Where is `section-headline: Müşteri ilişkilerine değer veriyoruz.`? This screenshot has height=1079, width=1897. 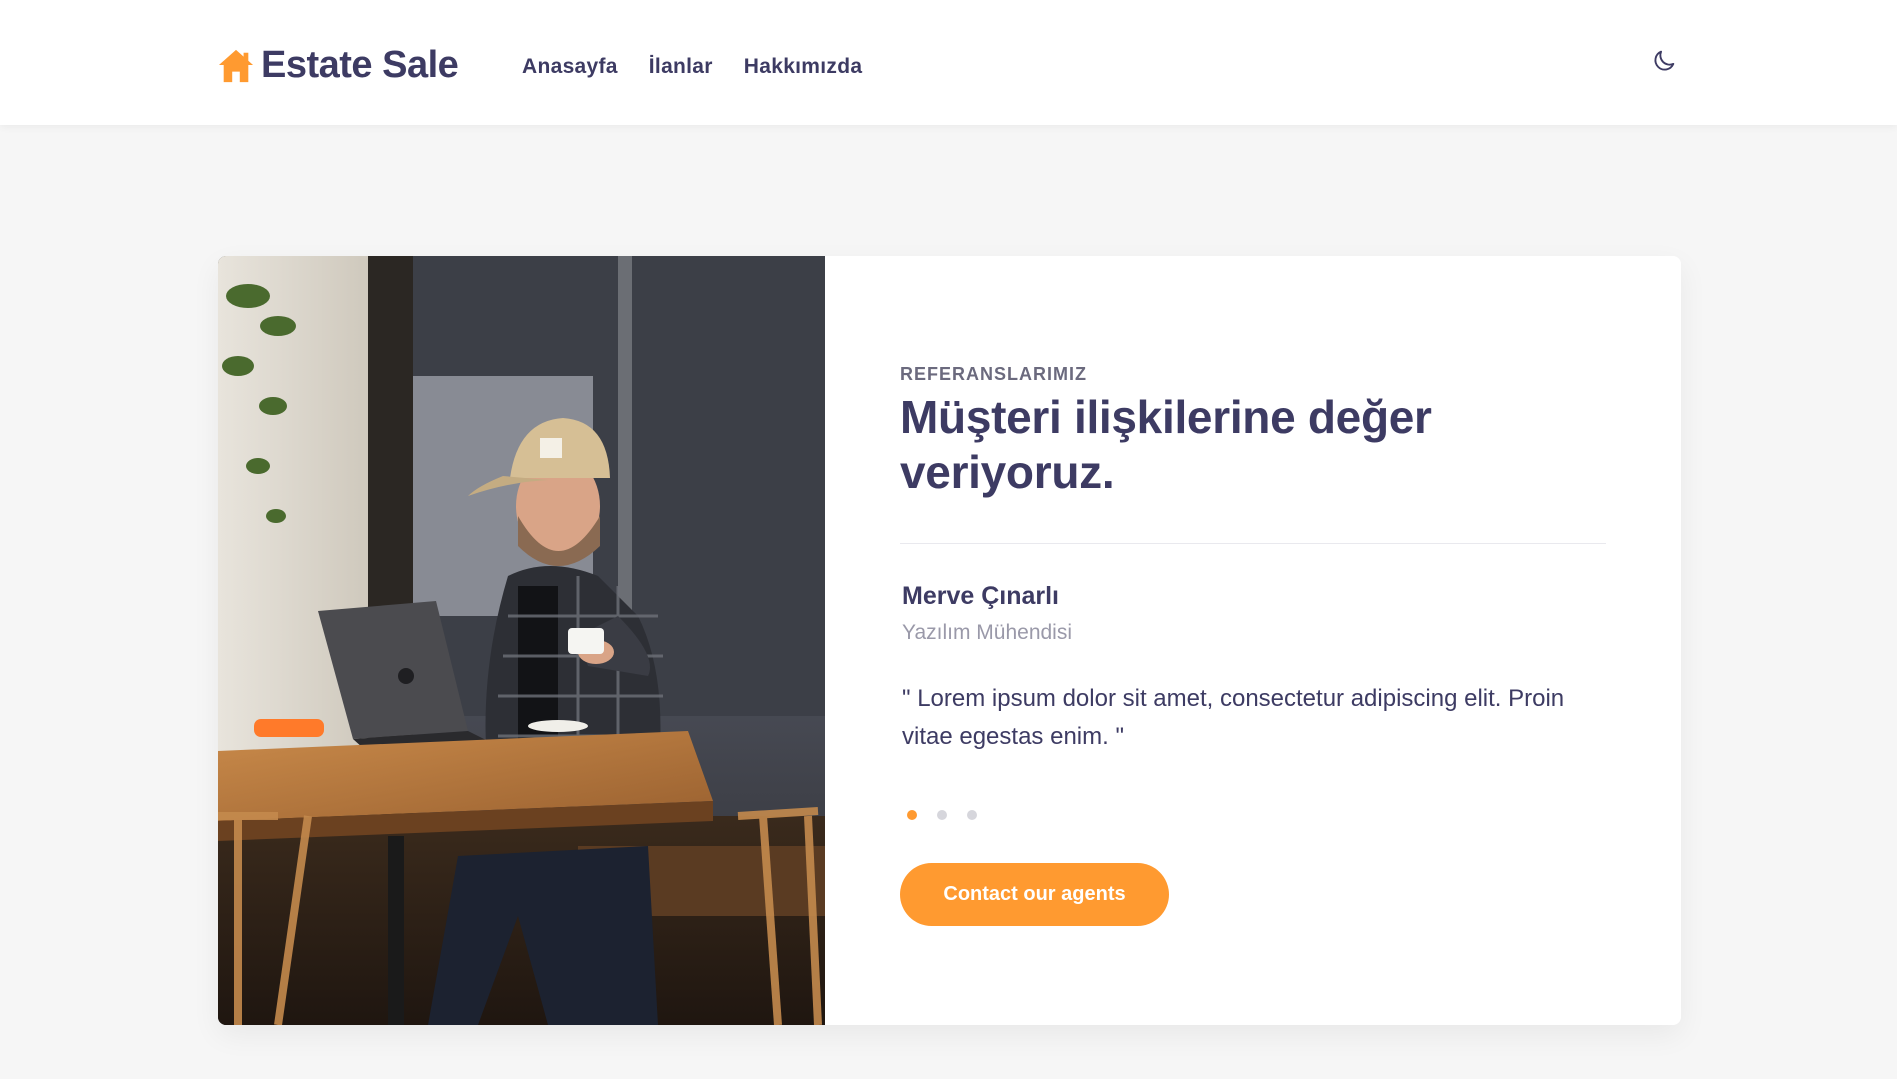 section-headline: Müşteri ilişkilerine değer veriyoruz. is located at coordinates (1166, 444).